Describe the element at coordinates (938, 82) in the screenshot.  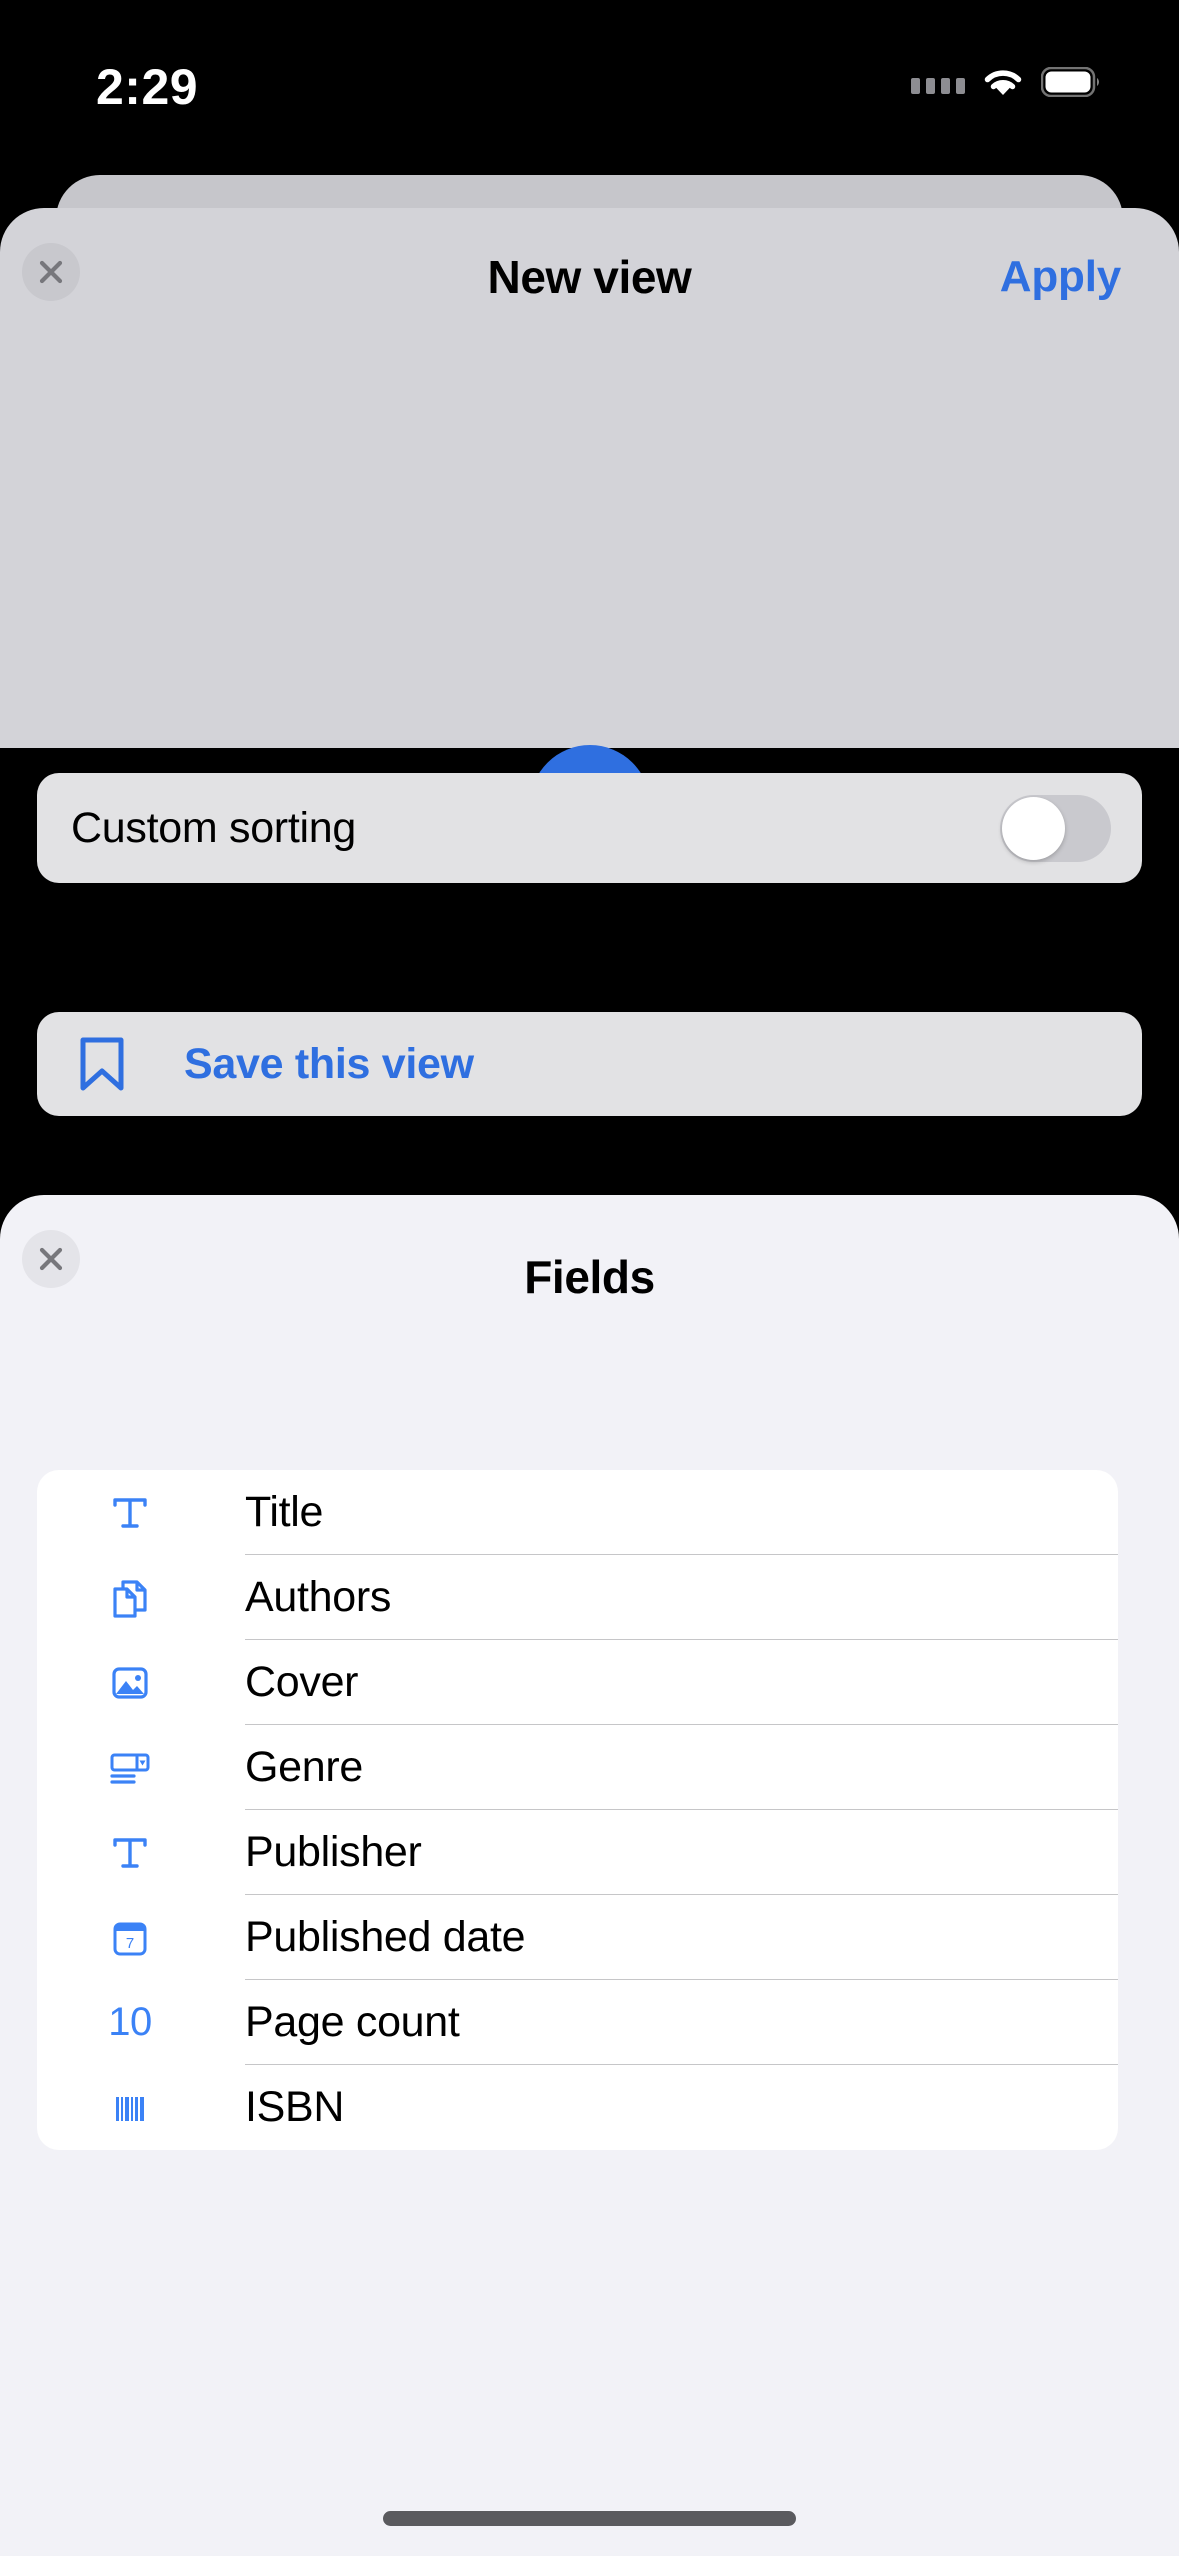
I see `cellular-dots-icon` at that location.